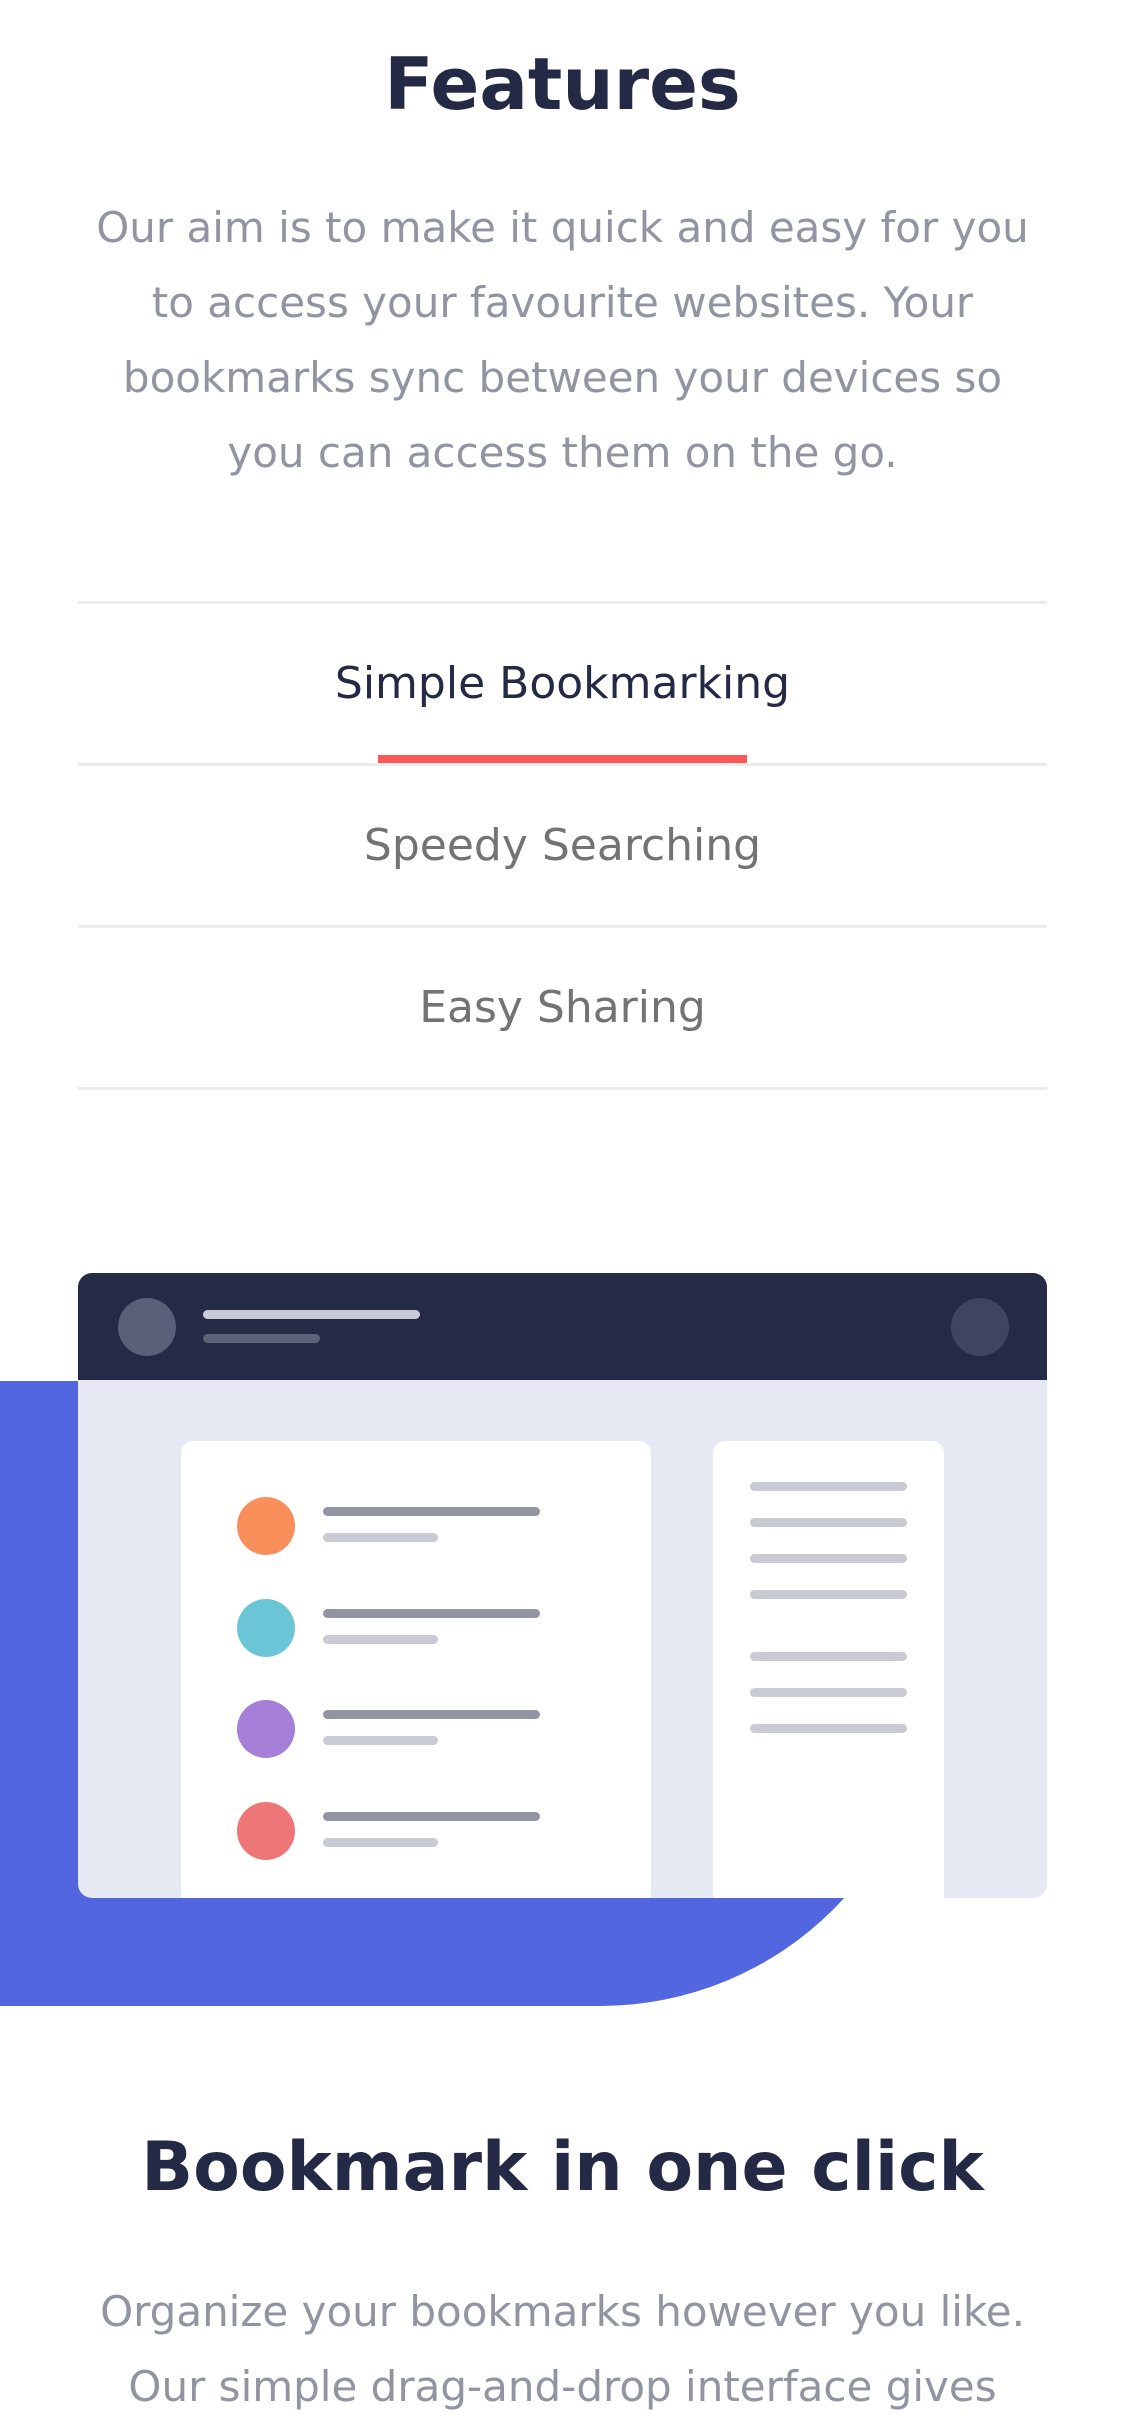  I want to click on features-heading: Features, so click(562, 84).